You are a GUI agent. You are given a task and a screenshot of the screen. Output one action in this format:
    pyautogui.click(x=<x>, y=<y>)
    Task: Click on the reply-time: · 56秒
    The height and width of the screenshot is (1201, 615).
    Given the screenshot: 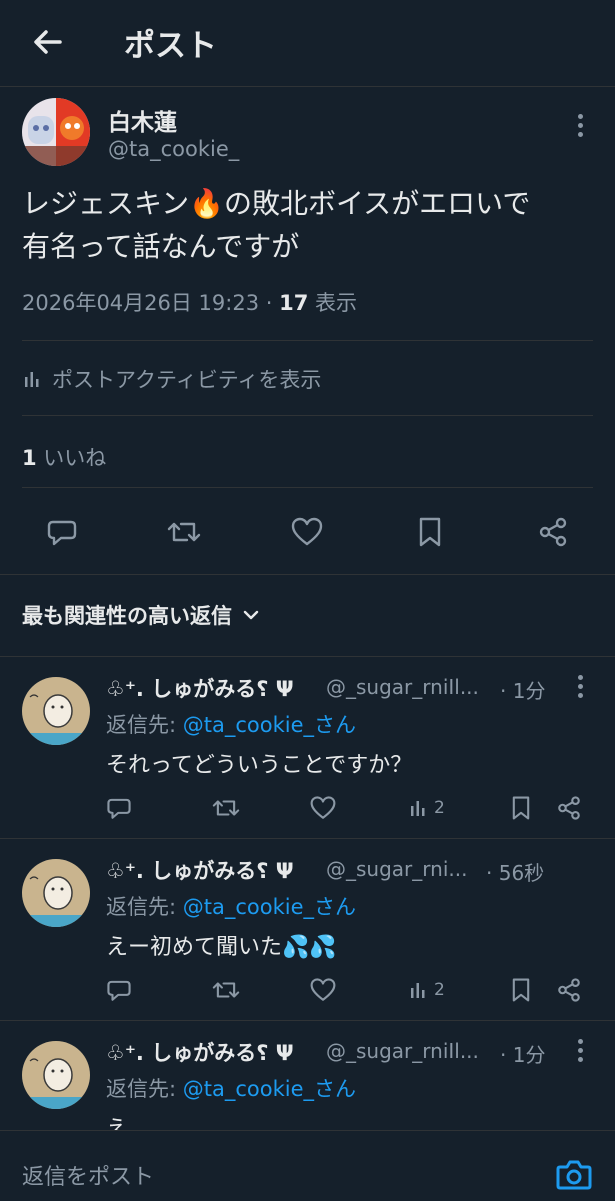 What is the action you would take?
    pyautogui.click(x=515, y=873)
    